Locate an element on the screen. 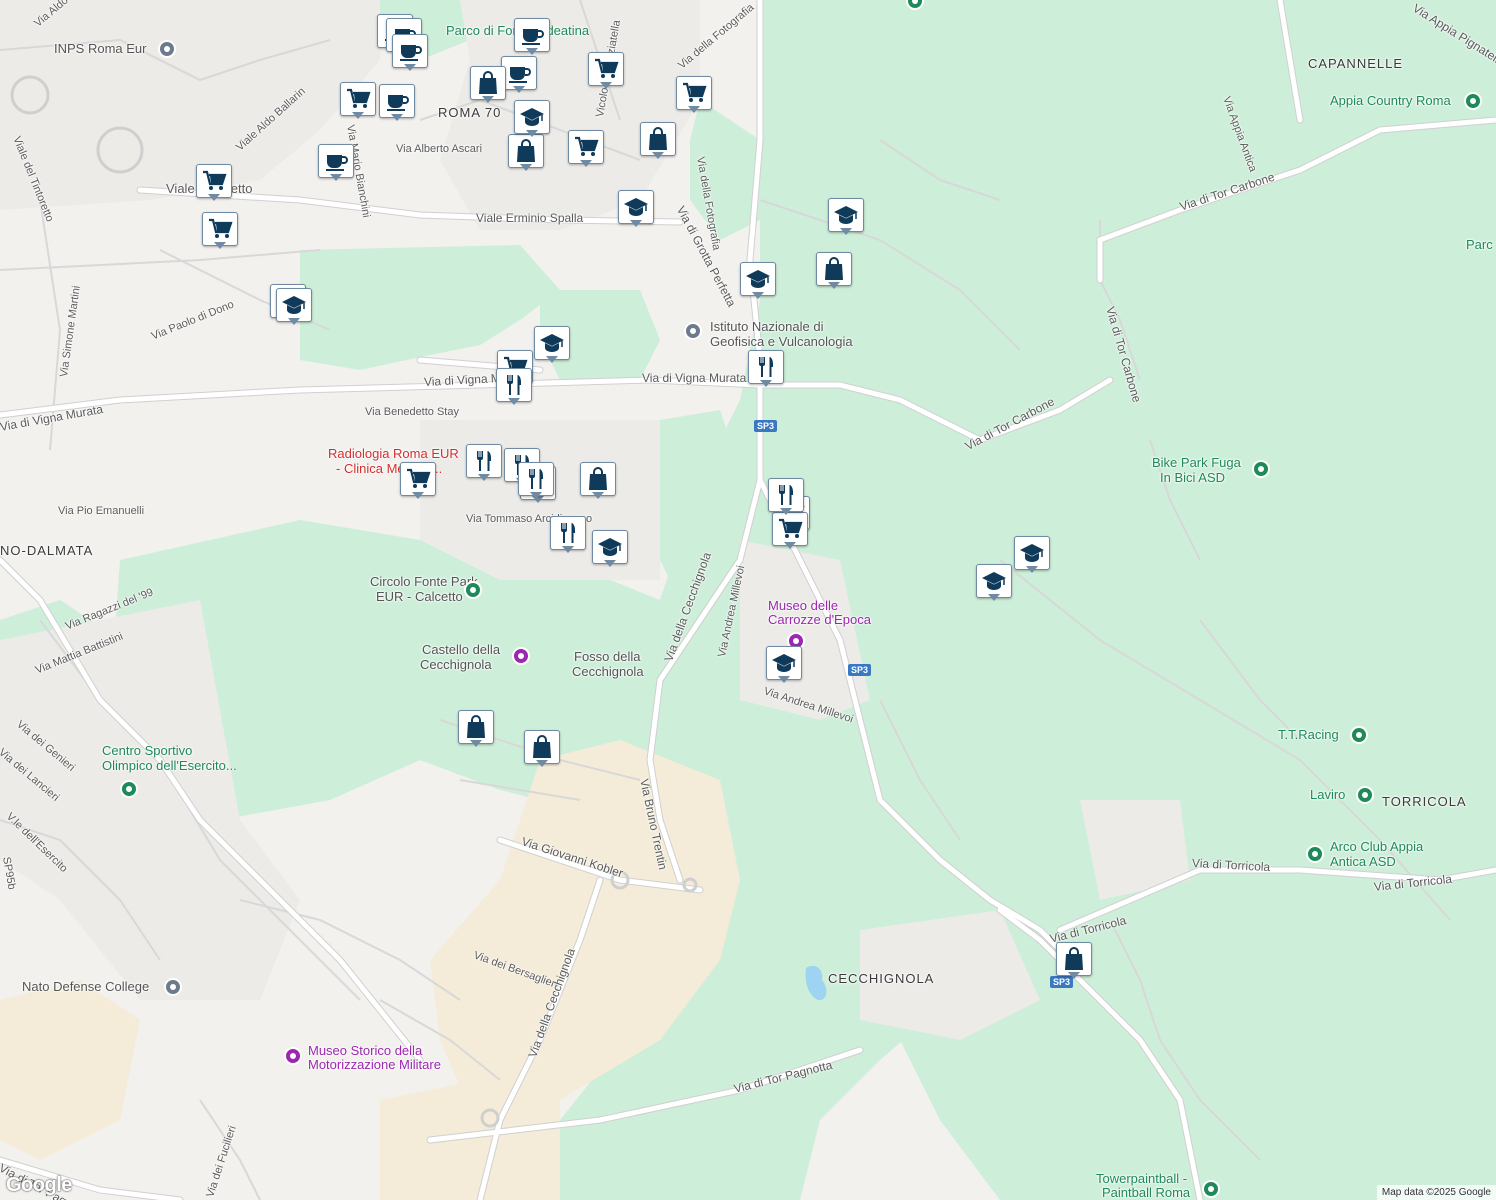  poi-label-laviro: Laviro is located at coordinates (1327, 795).